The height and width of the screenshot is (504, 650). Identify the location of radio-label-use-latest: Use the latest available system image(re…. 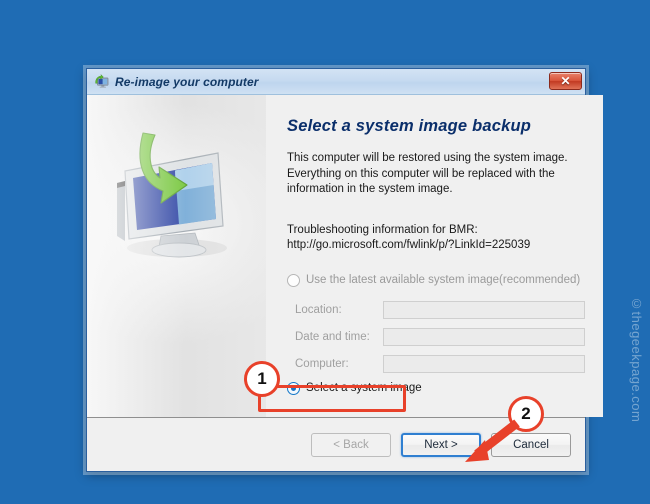
(443, 280).